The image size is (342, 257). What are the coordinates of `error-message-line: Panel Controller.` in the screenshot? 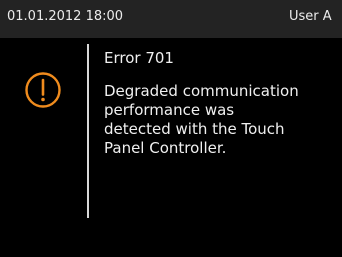 It's located at (165, 148).